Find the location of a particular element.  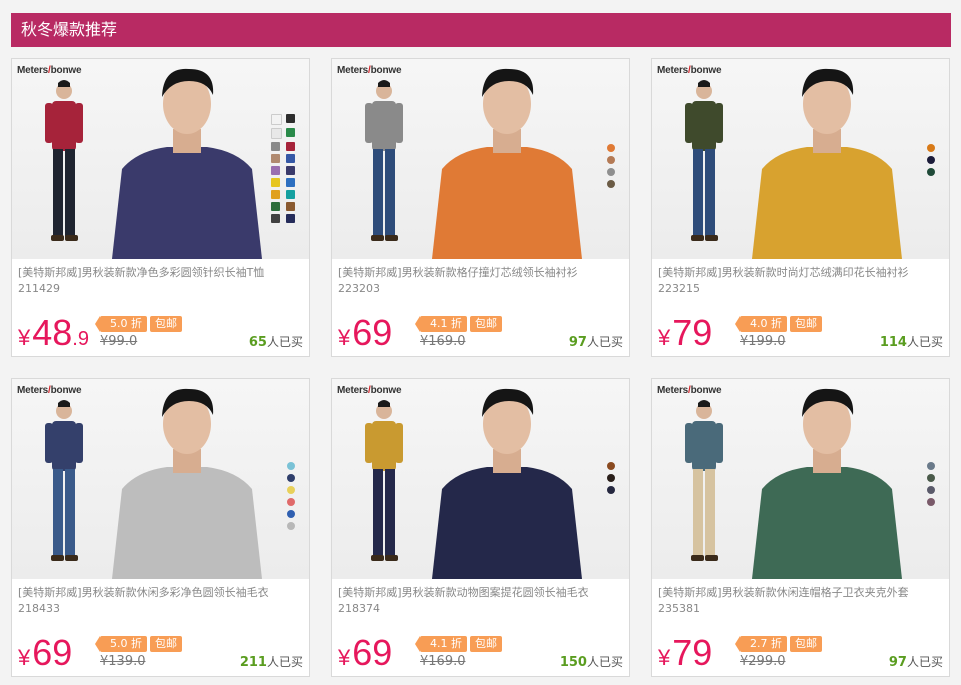

original-price: ¥199.0 is located at coordinates (763, 341).